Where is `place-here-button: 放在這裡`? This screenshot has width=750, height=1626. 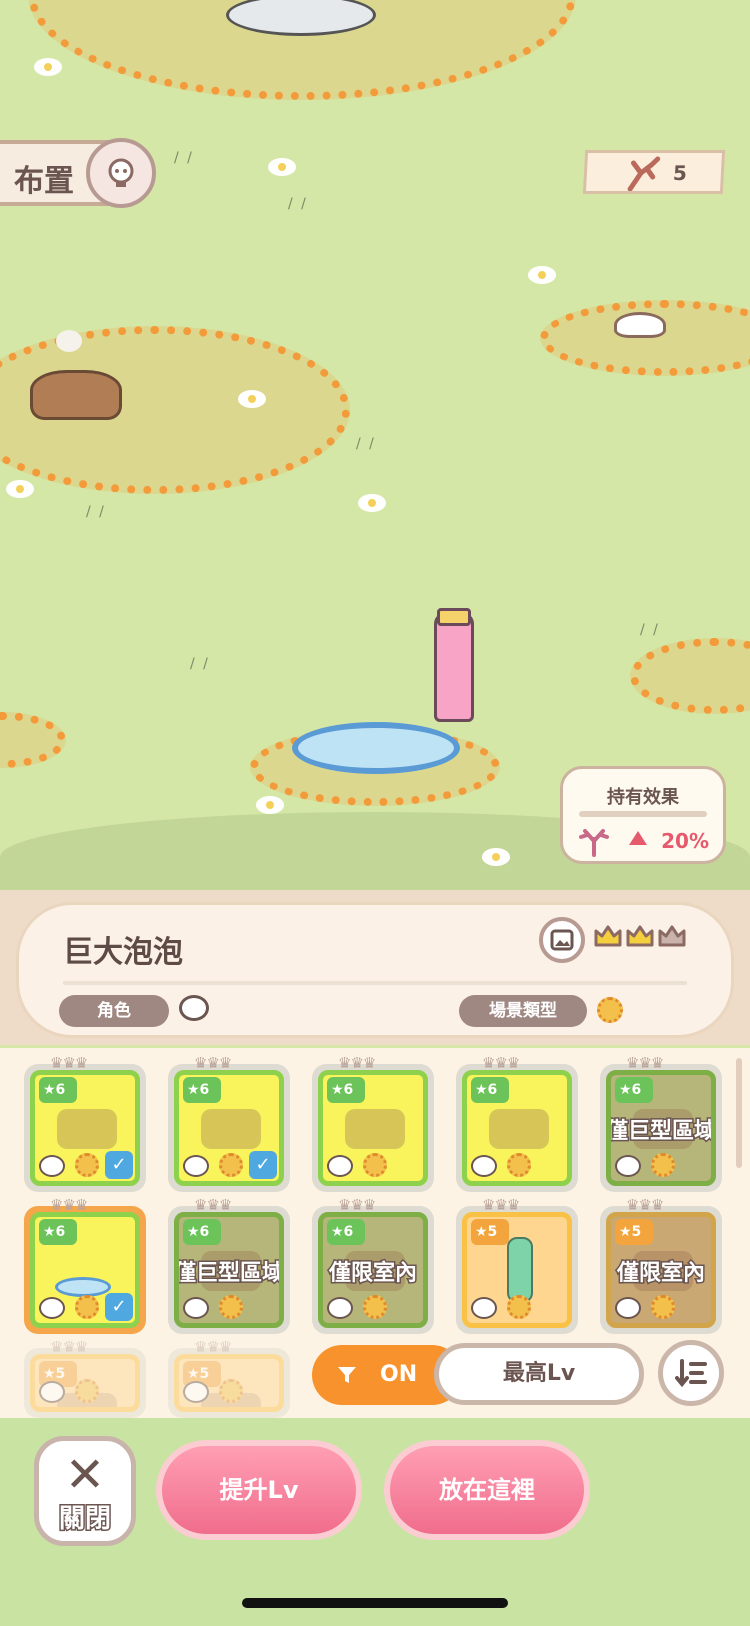
place-here-button: 放在這裡 is located at coordinates (487, 1490).